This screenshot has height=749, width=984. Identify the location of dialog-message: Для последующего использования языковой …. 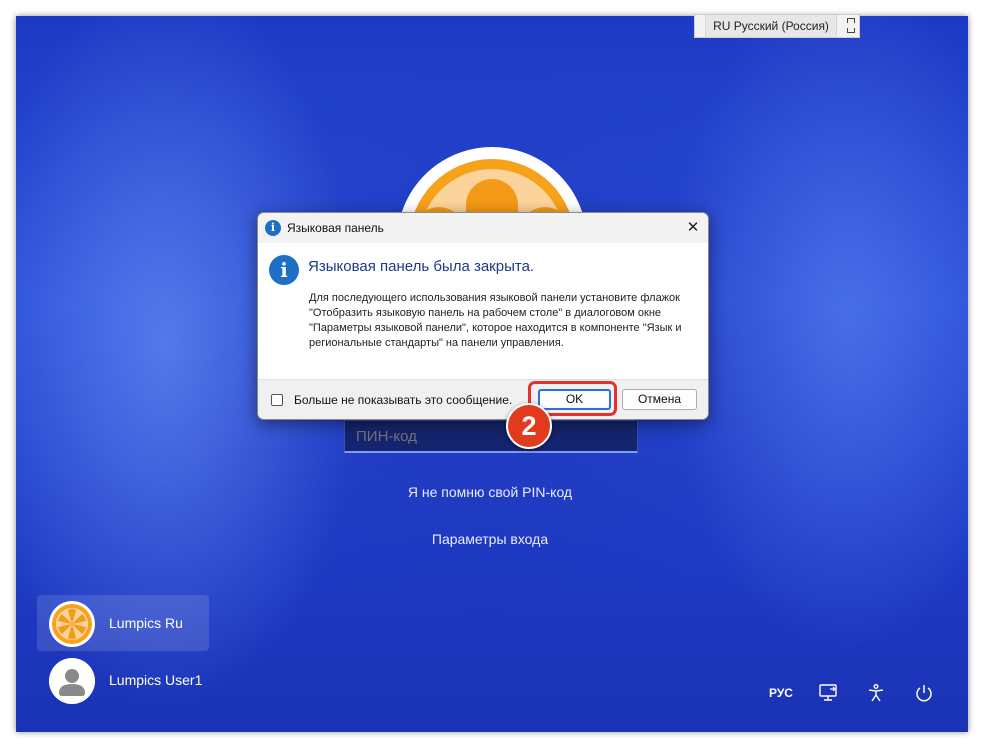
(495, 320).